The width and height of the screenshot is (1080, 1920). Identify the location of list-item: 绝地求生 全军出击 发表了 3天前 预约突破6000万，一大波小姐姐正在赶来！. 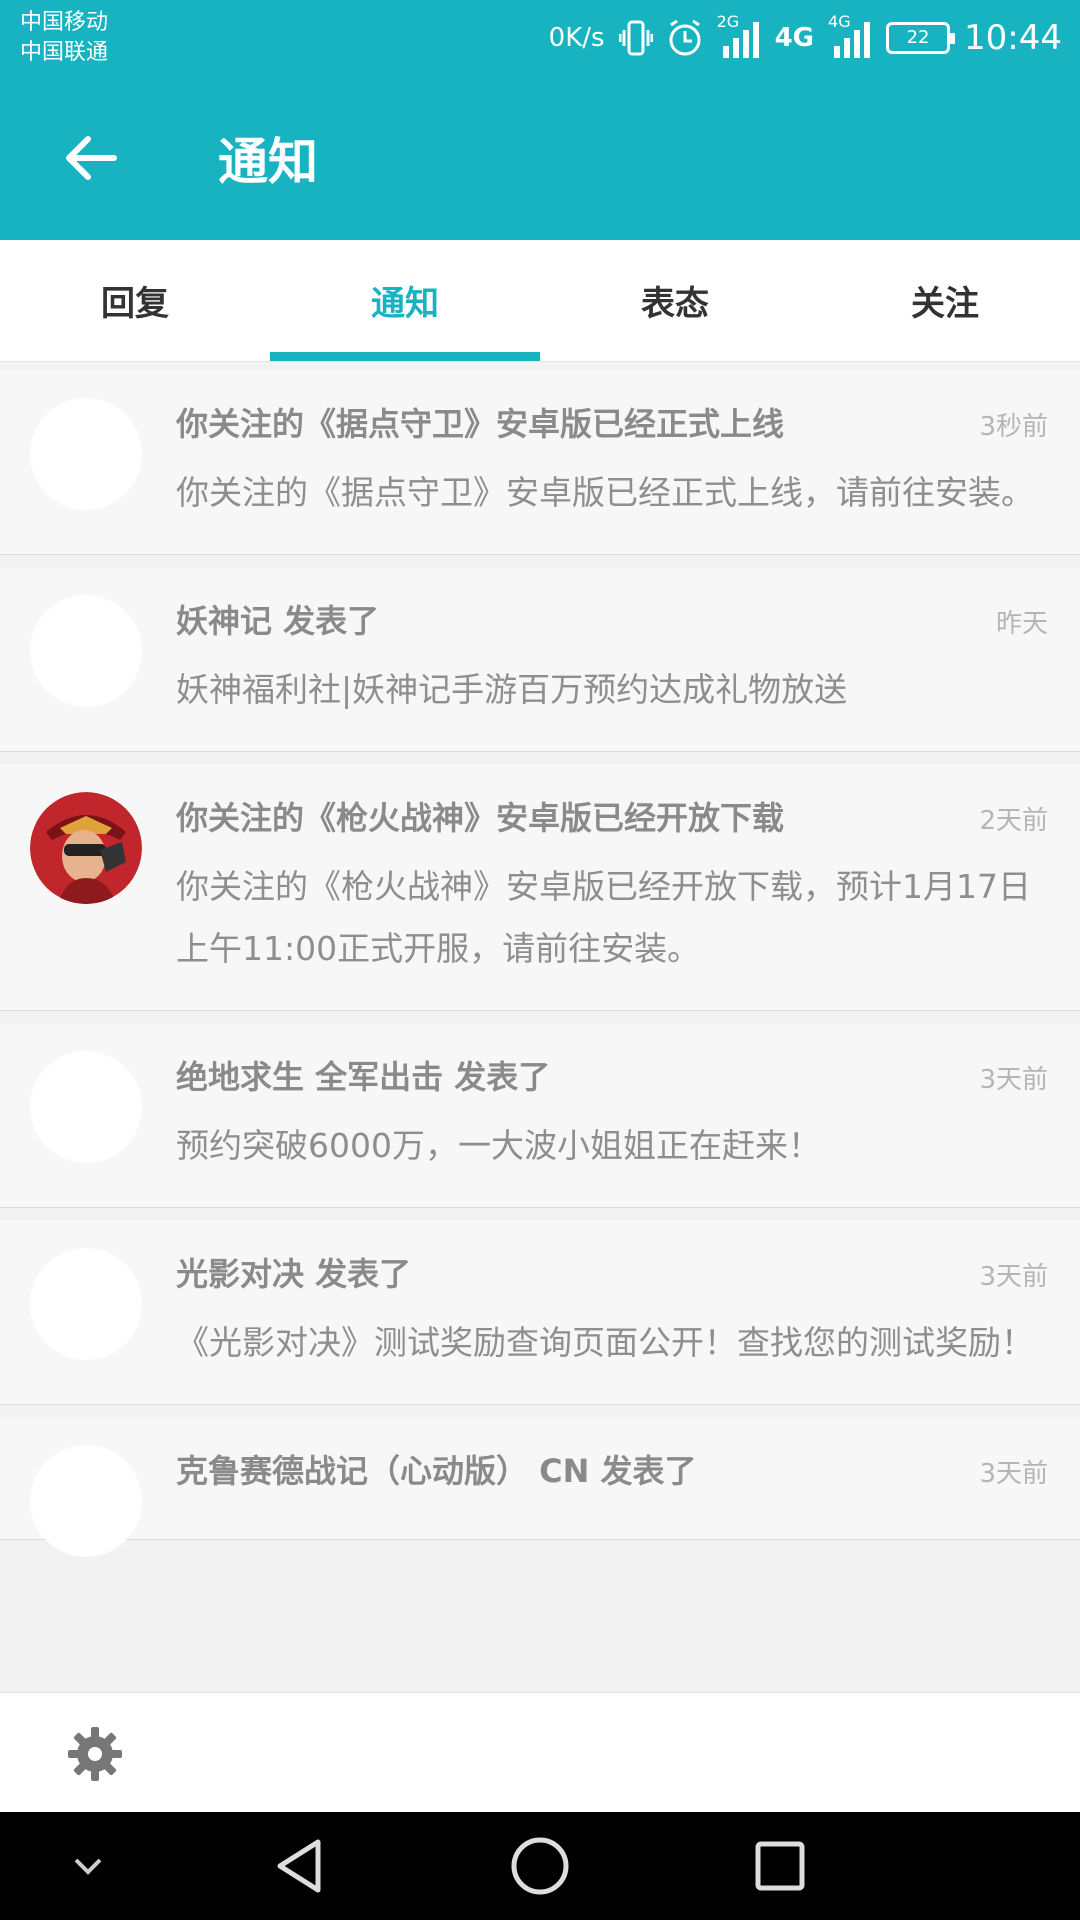
(540, 1115).